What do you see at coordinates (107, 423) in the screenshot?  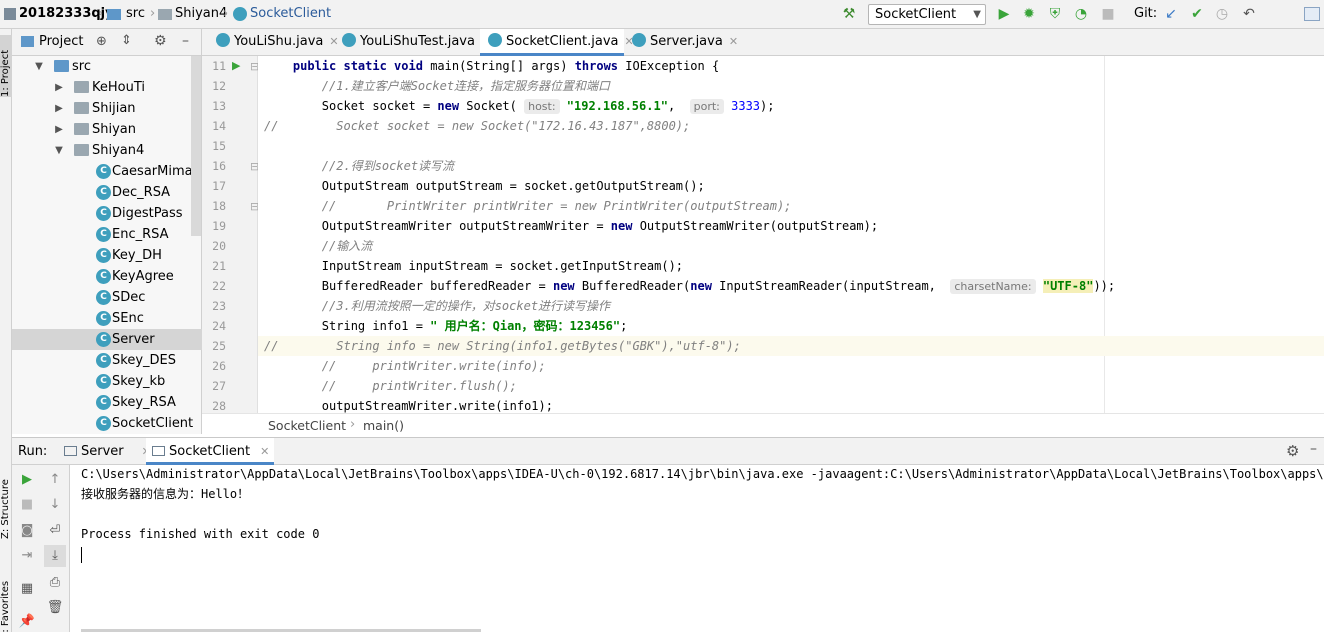 I see `tree-item: C SocketClient` at bounding box center [107, 423].